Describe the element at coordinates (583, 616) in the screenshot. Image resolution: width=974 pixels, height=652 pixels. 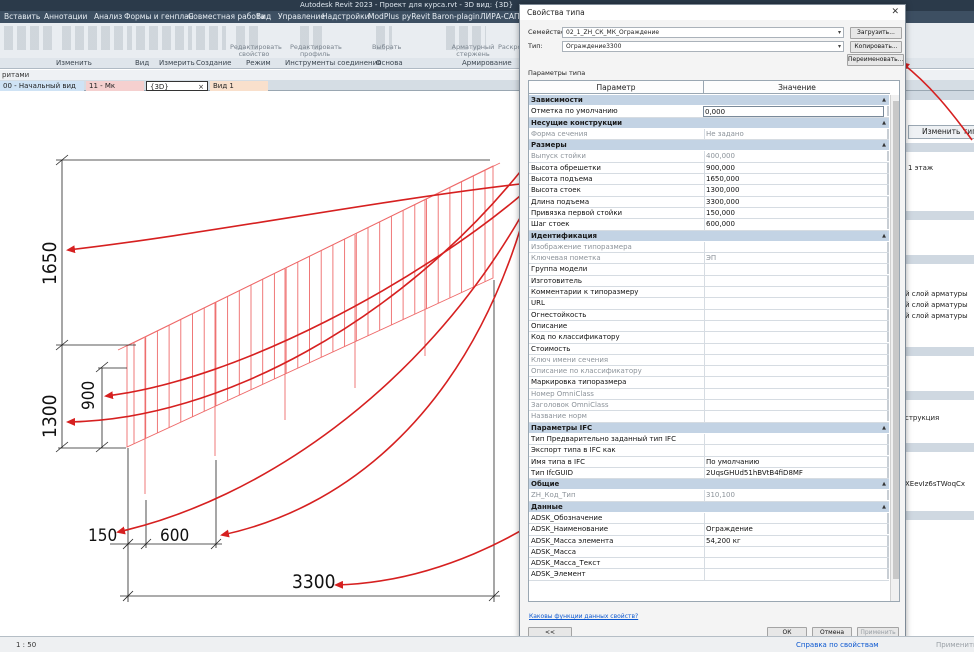
I see `help-link: Каковы функции данных свойств?` at that location.